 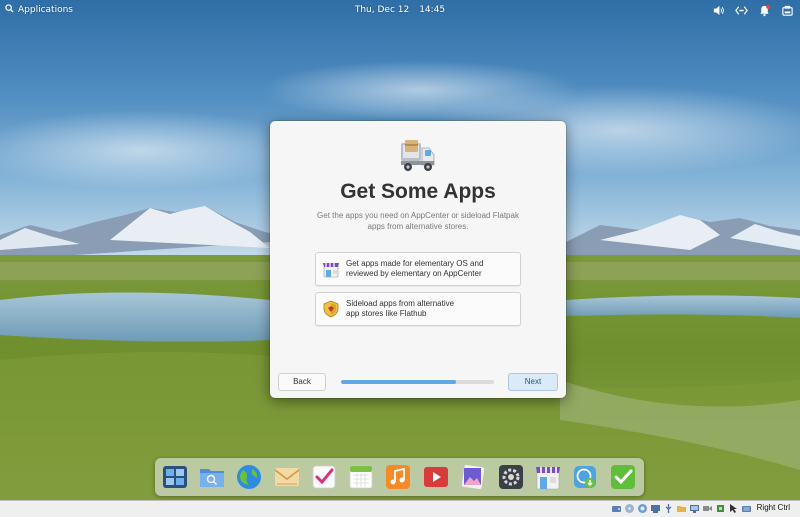 I want to click on keyboard-capture-icon, so click(x=746, y=508).